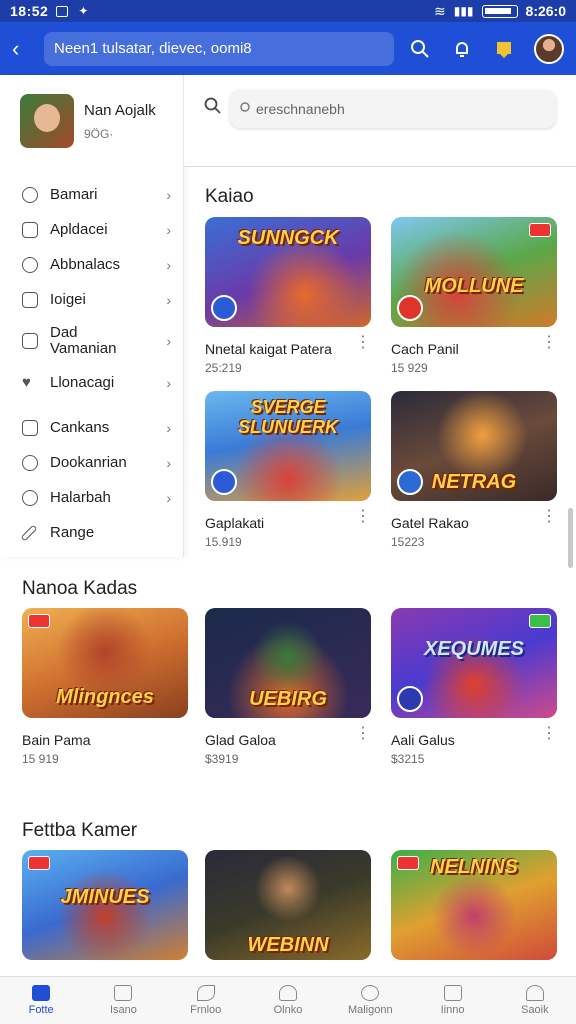 The height and width of the screenshot is (1024, 576). I want to click on status-time: 18:52, so click(29, 11).